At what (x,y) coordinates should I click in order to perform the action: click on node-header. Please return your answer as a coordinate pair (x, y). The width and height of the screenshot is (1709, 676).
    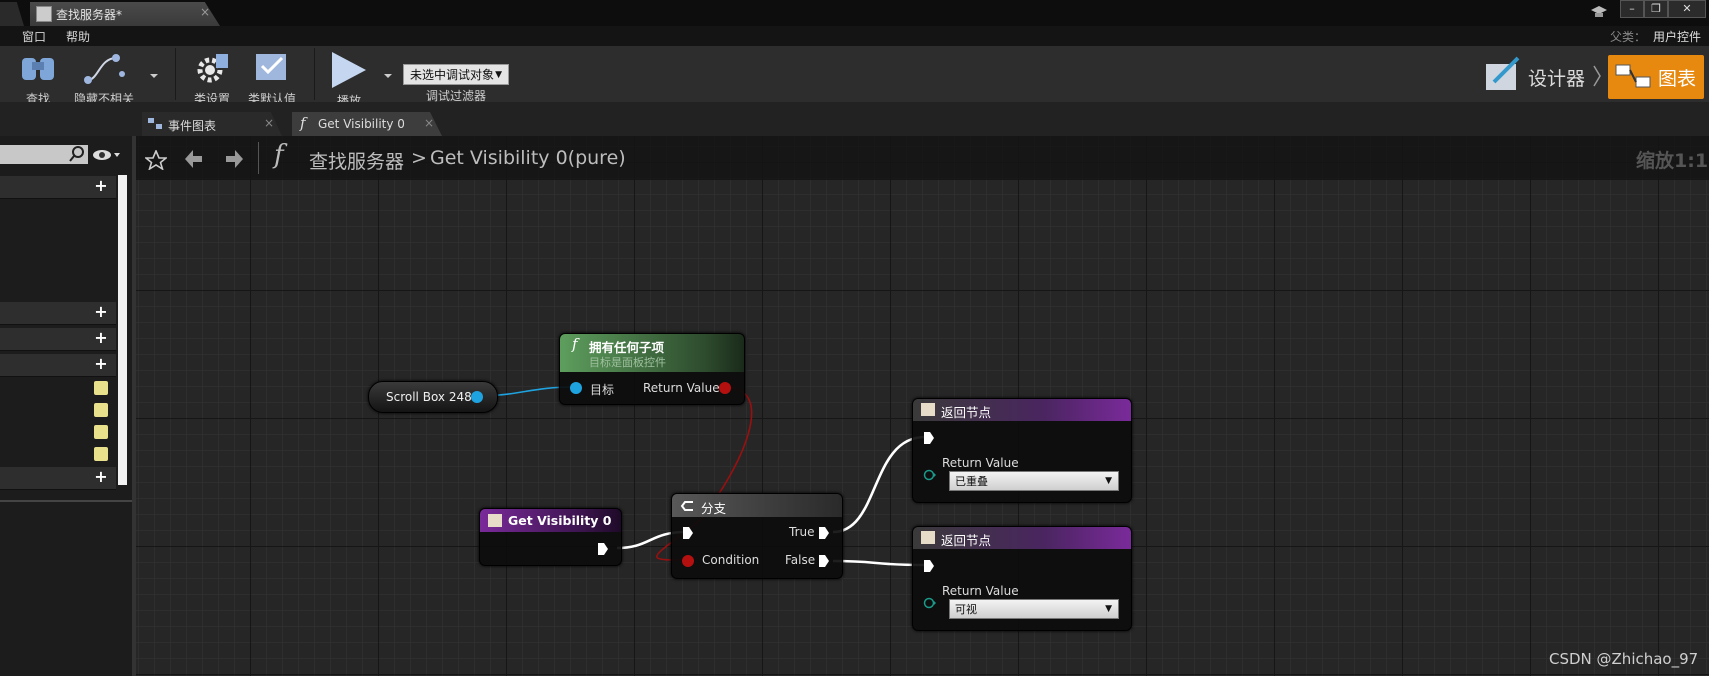
    Looking at the image, I should click on (757, 505).